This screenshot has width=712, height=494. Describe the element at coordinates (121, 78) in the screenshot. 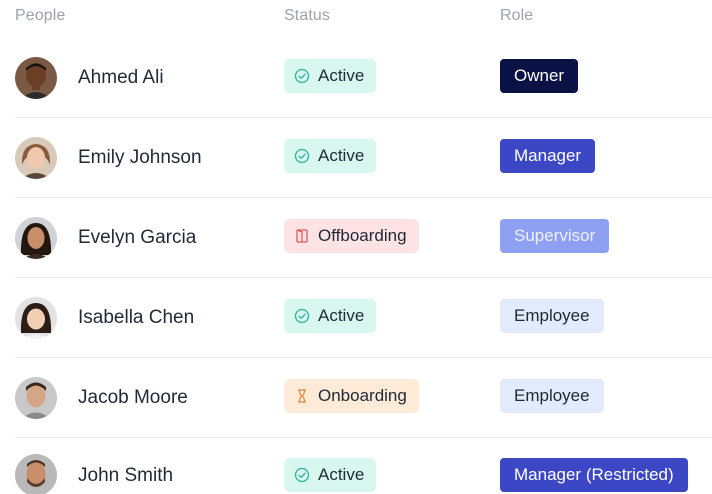

I see `person-name: Ahmed Ali` at that location.